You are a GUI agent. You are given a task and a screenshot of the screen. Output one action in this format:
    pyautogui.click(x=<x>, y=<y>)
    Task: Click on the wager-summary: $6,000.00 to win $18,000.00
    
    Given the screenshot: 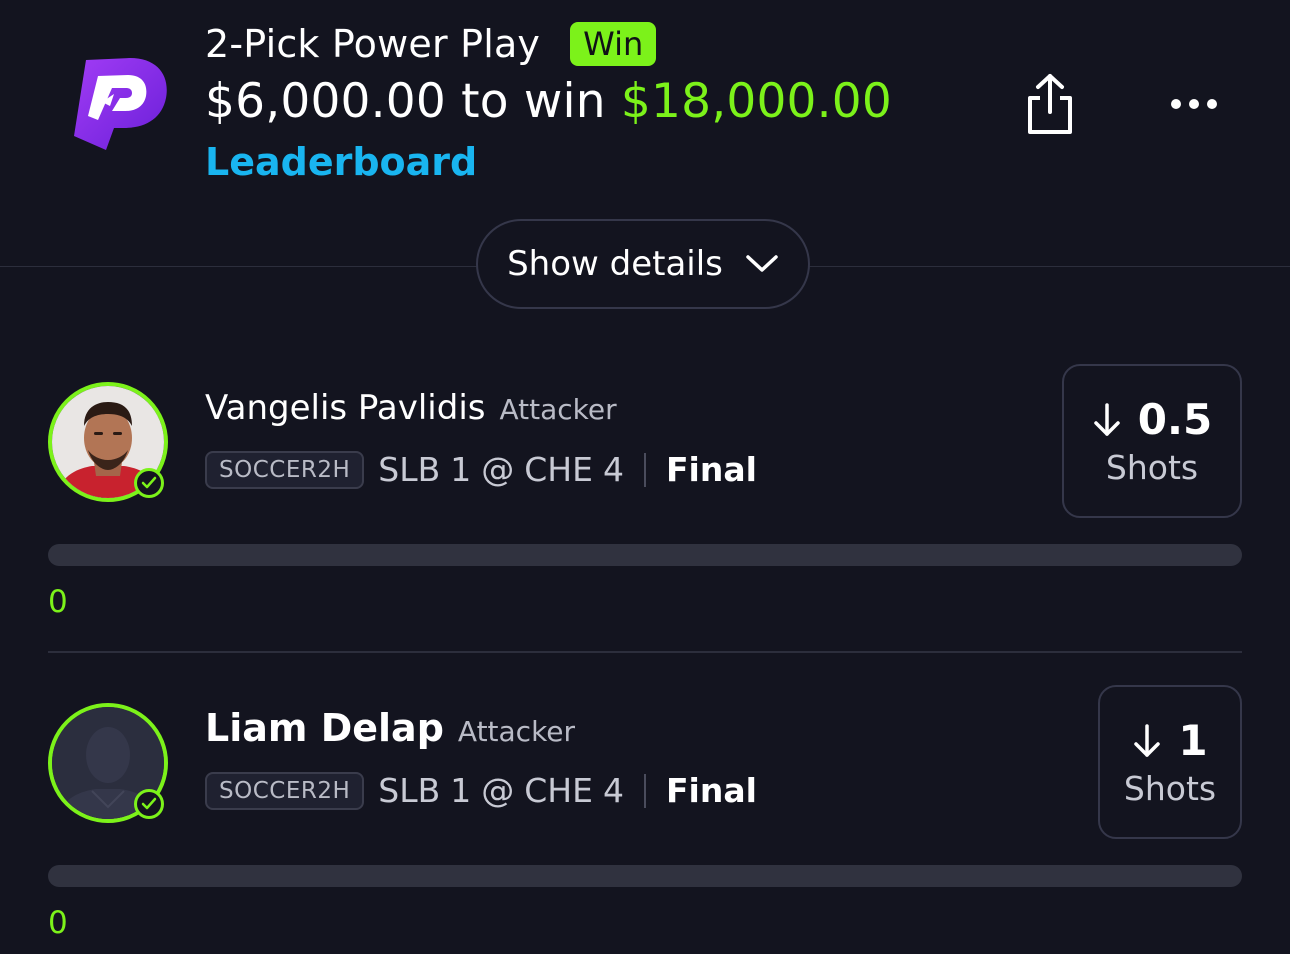 What is the action you would take?
    pyautogui.click(x=548, y=101)
    